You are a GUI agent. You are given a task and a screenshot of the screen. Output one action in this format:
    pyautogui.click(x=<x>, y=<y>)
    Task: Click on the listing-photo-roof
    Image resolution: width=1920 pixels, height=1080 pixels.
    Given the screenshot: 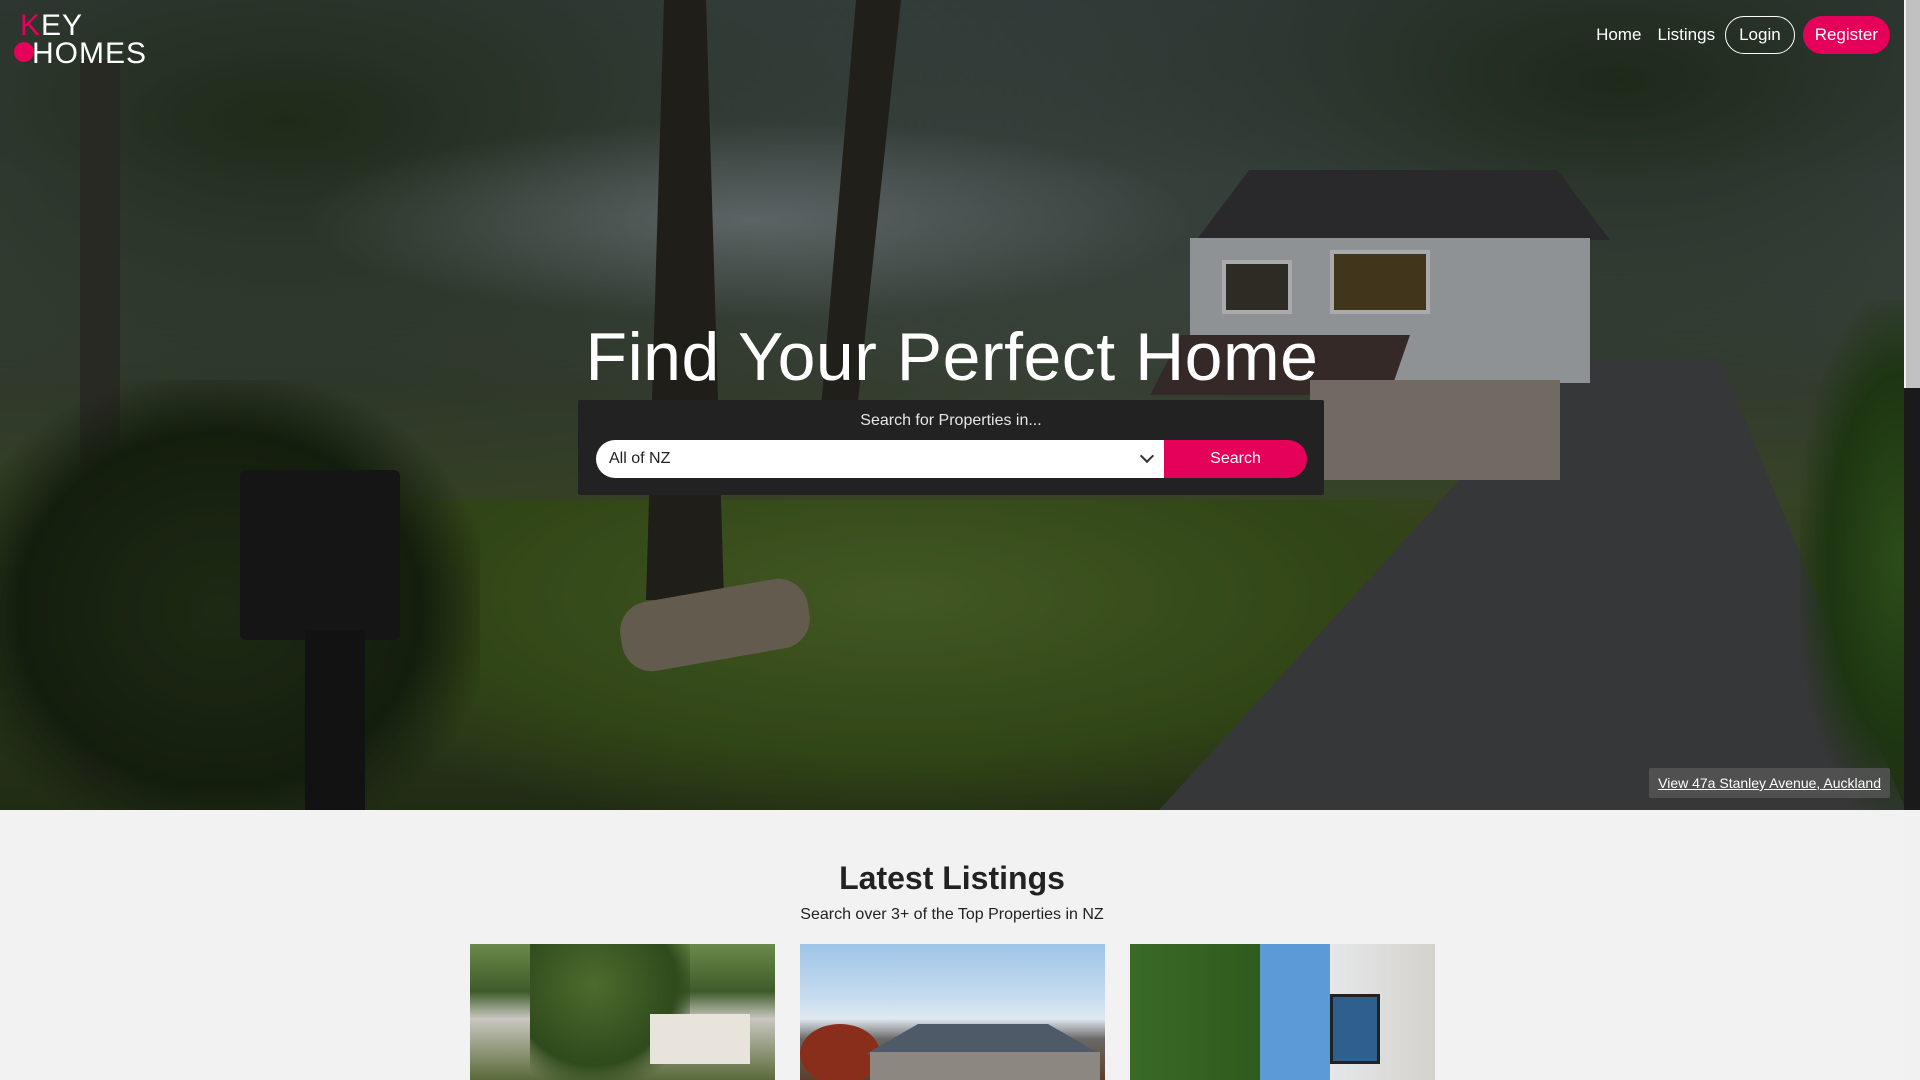 What is the action you would take?
    pyautogui.click(x=983, y=1039)
    